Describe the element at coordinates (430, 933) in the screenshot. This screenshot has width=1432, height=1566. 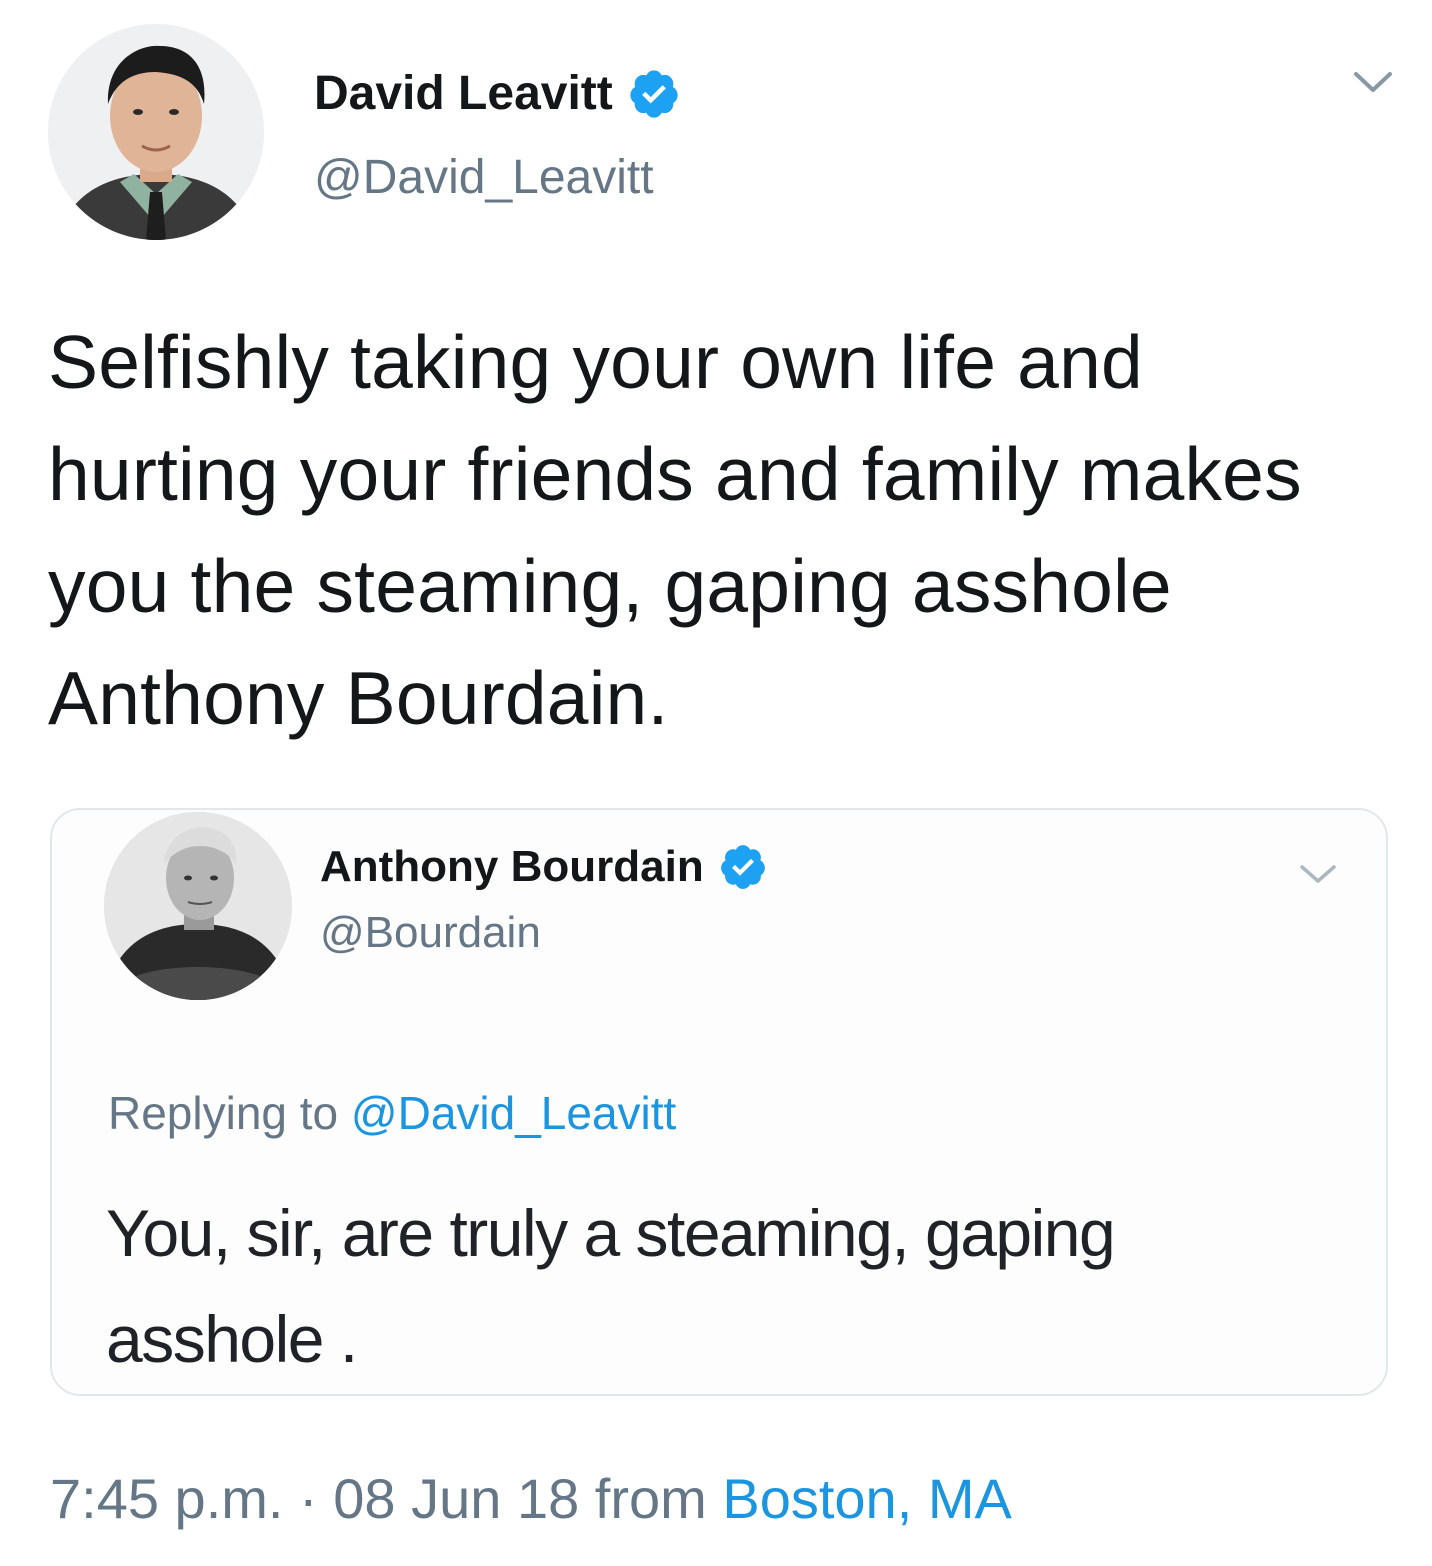
I see `quoted-author-handle: @Bourdain` at that location.